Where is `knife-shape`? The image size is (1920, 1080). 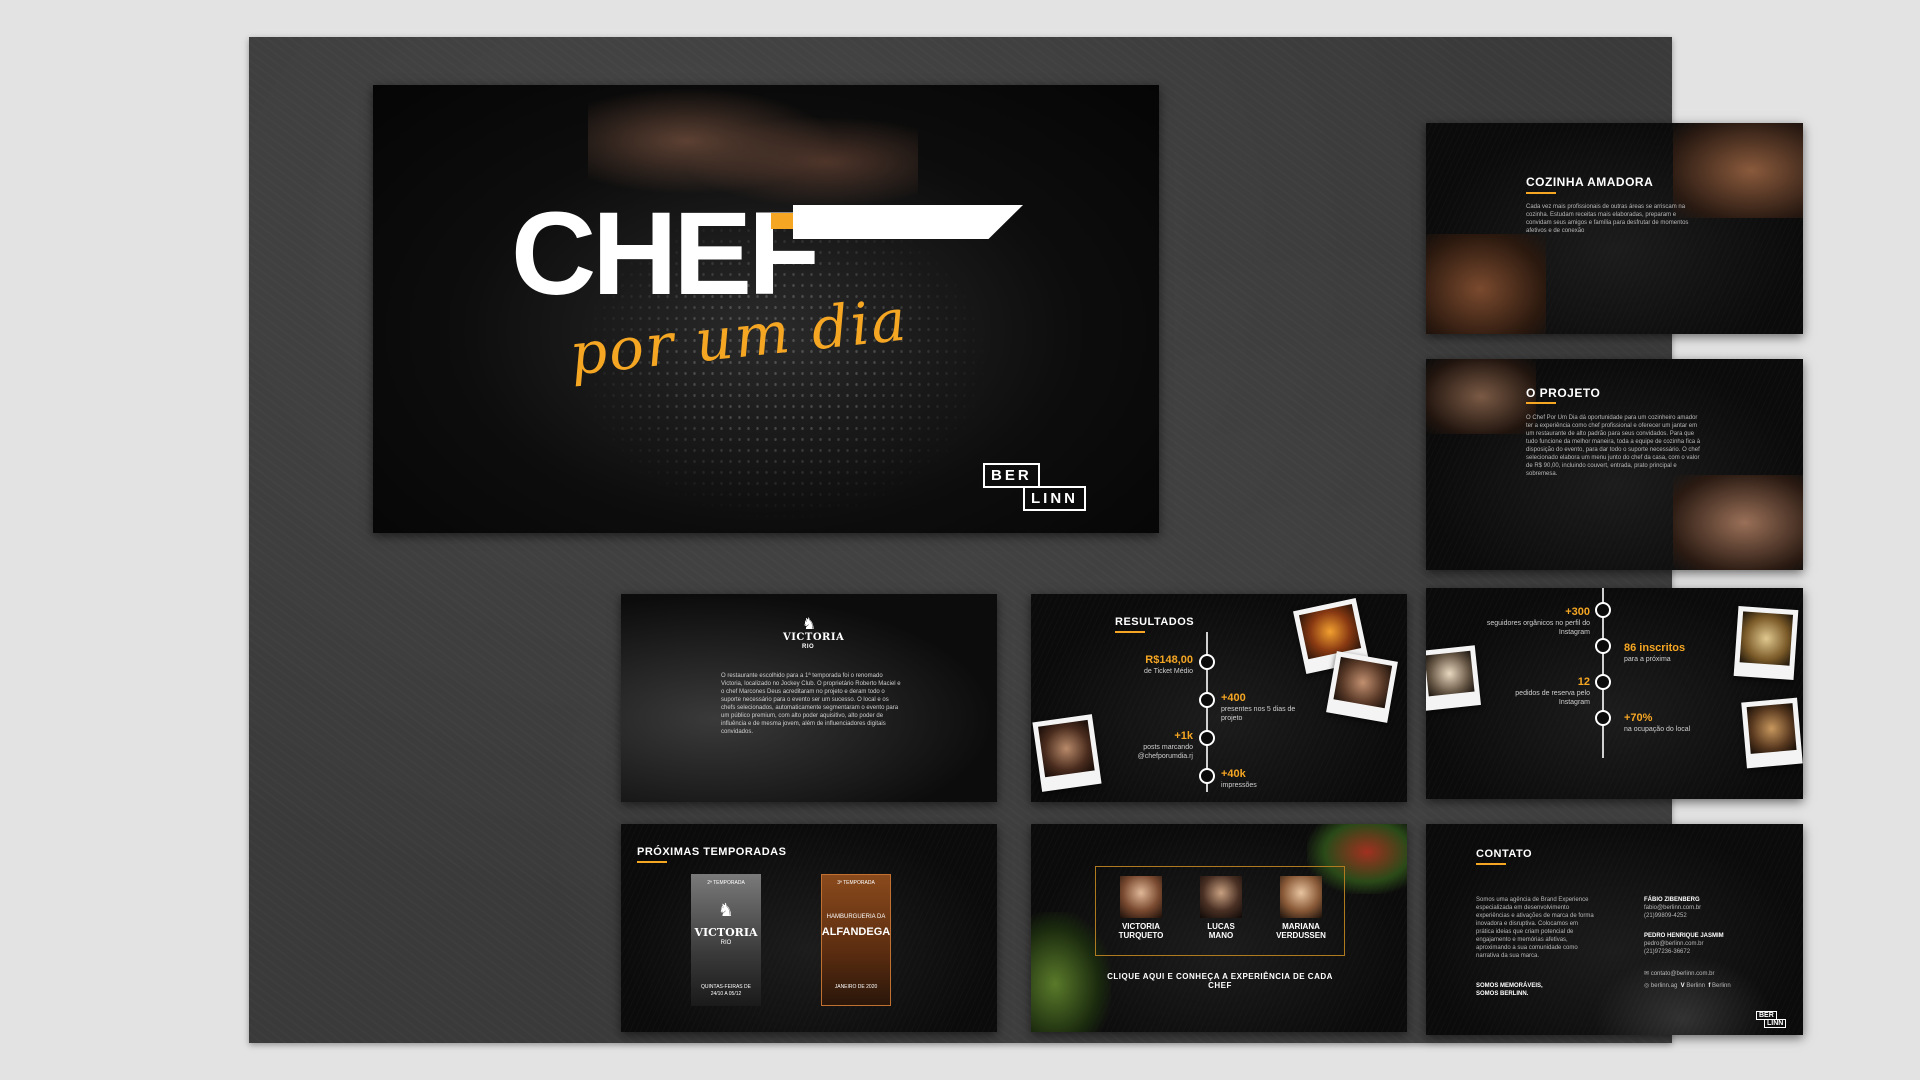 knife-shape is located at coordinates (908, 222).